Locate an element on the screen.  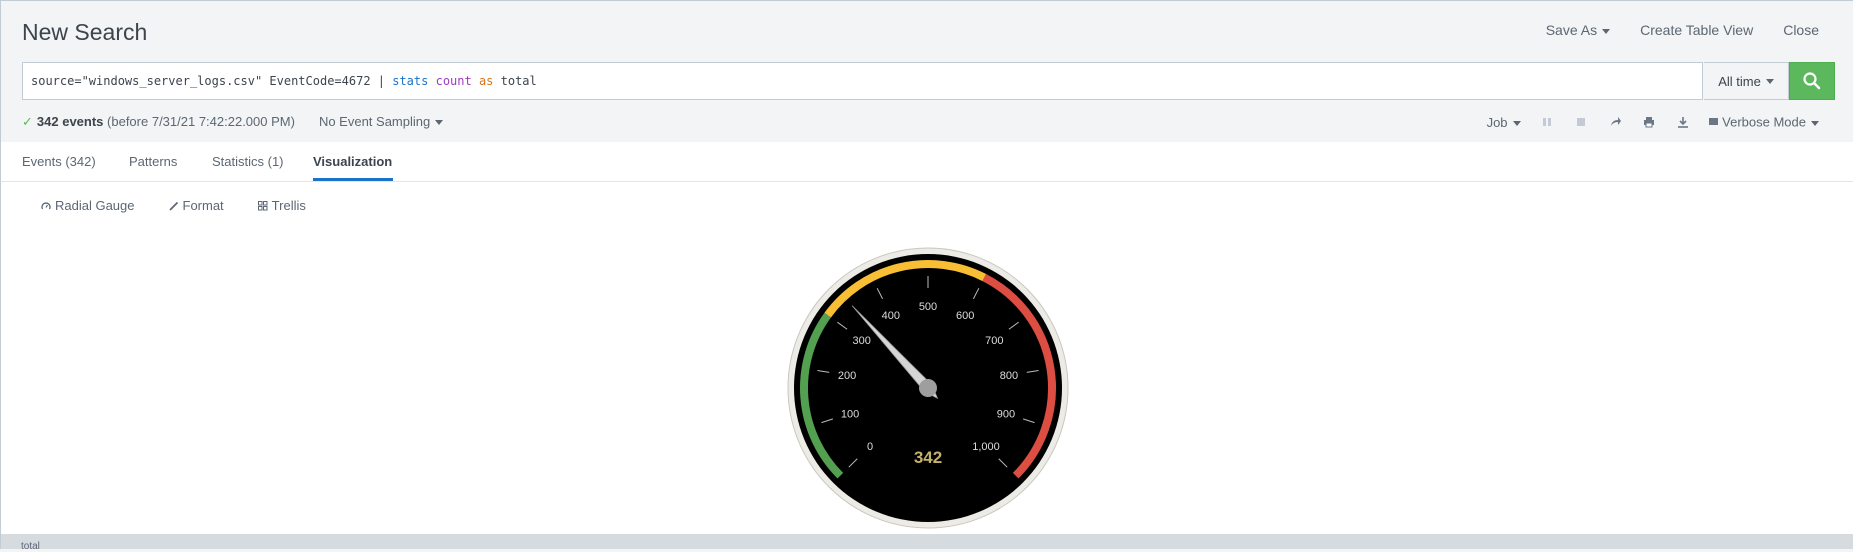
search-button is located at coordinates (1812, 81).